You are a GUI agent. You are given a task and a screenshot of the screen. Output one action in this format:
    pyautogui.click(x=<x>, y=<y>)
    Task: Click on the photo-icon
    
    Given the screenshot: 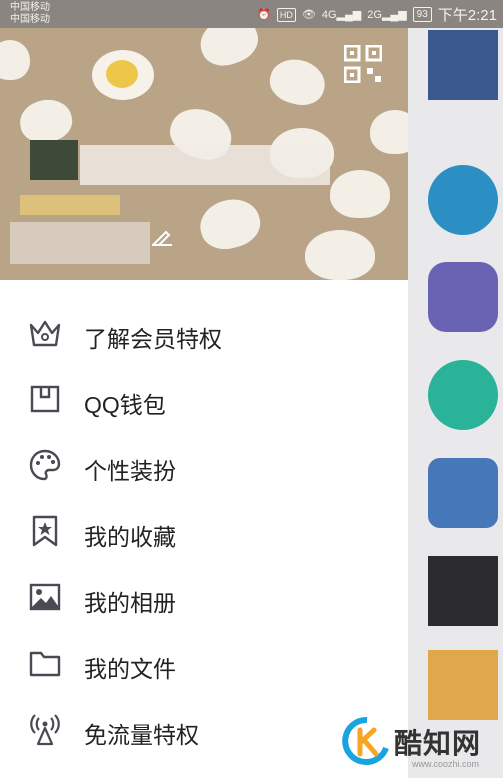 What is the action you would take?
    pyautogui.click(x=45, y=597)
    